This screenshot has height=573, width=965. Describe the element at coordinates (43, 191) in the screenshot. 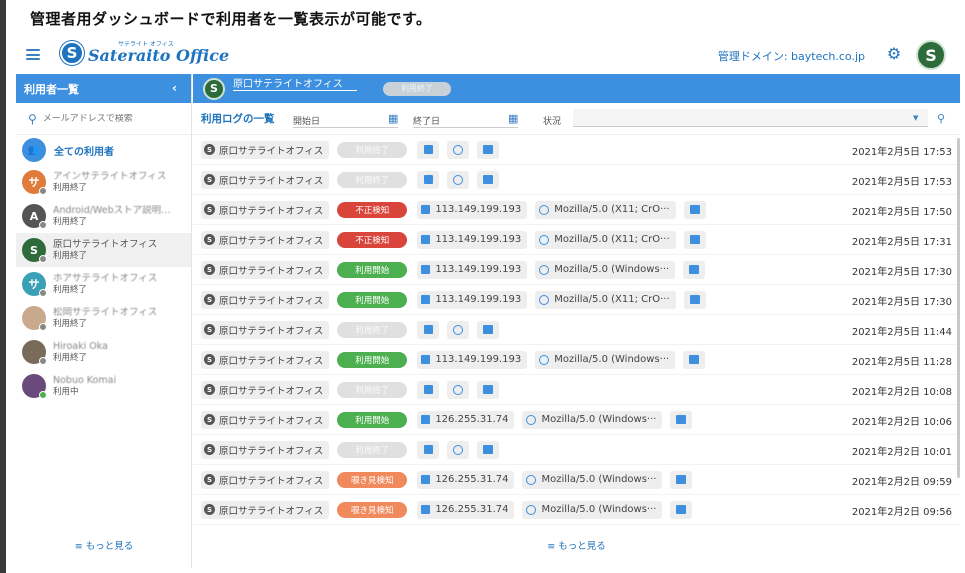

I see `presence-dot` at that location.